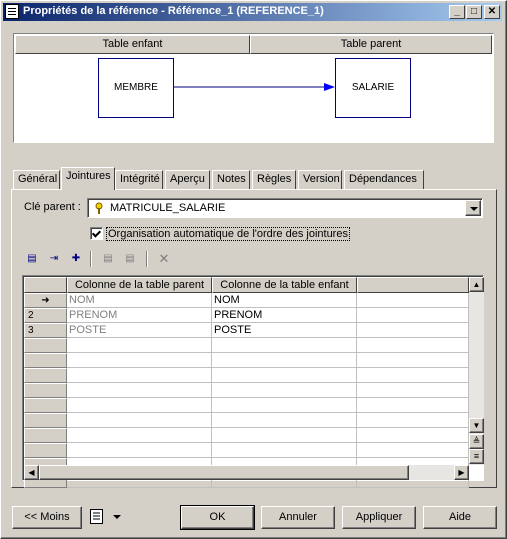  Describe the element at coordinates (139, 315) in the screenshot. I see `parent-column-cell: PRENOM` at that location.